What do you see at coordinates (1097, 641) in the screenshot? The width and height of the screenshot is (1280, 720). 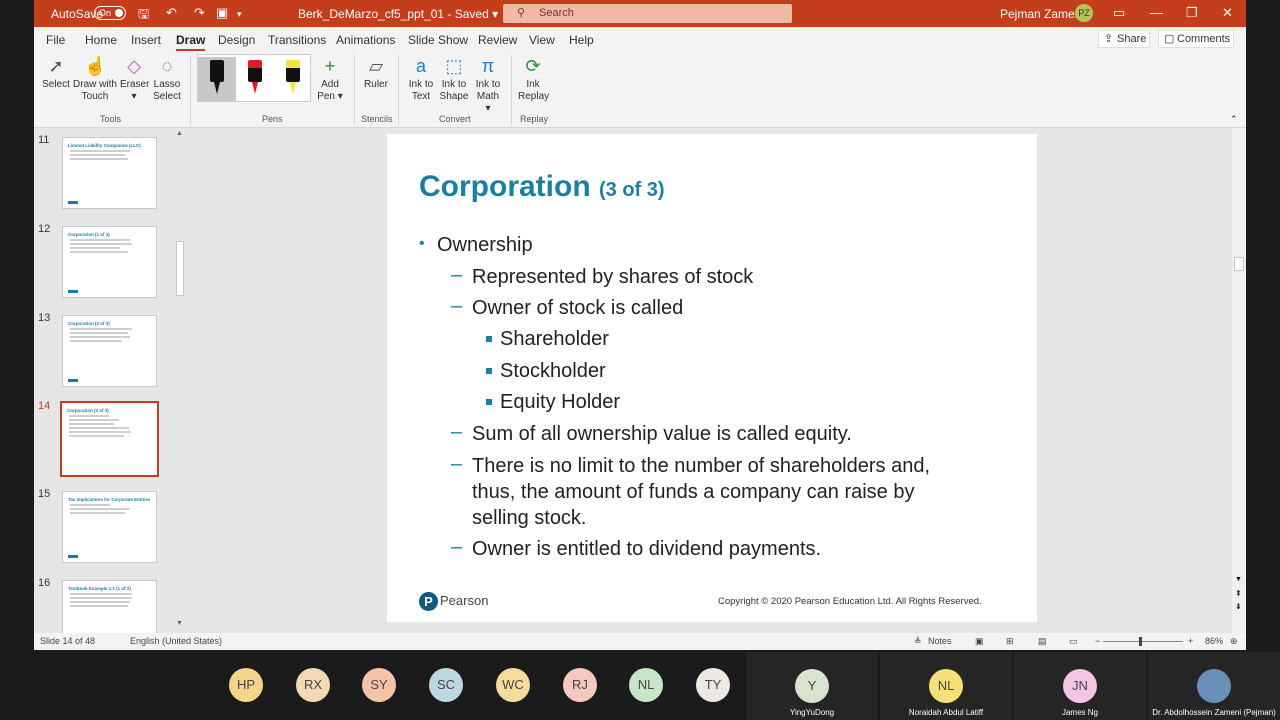 I see `zoom-out-icon: −` at bounding box center [1097, 641].